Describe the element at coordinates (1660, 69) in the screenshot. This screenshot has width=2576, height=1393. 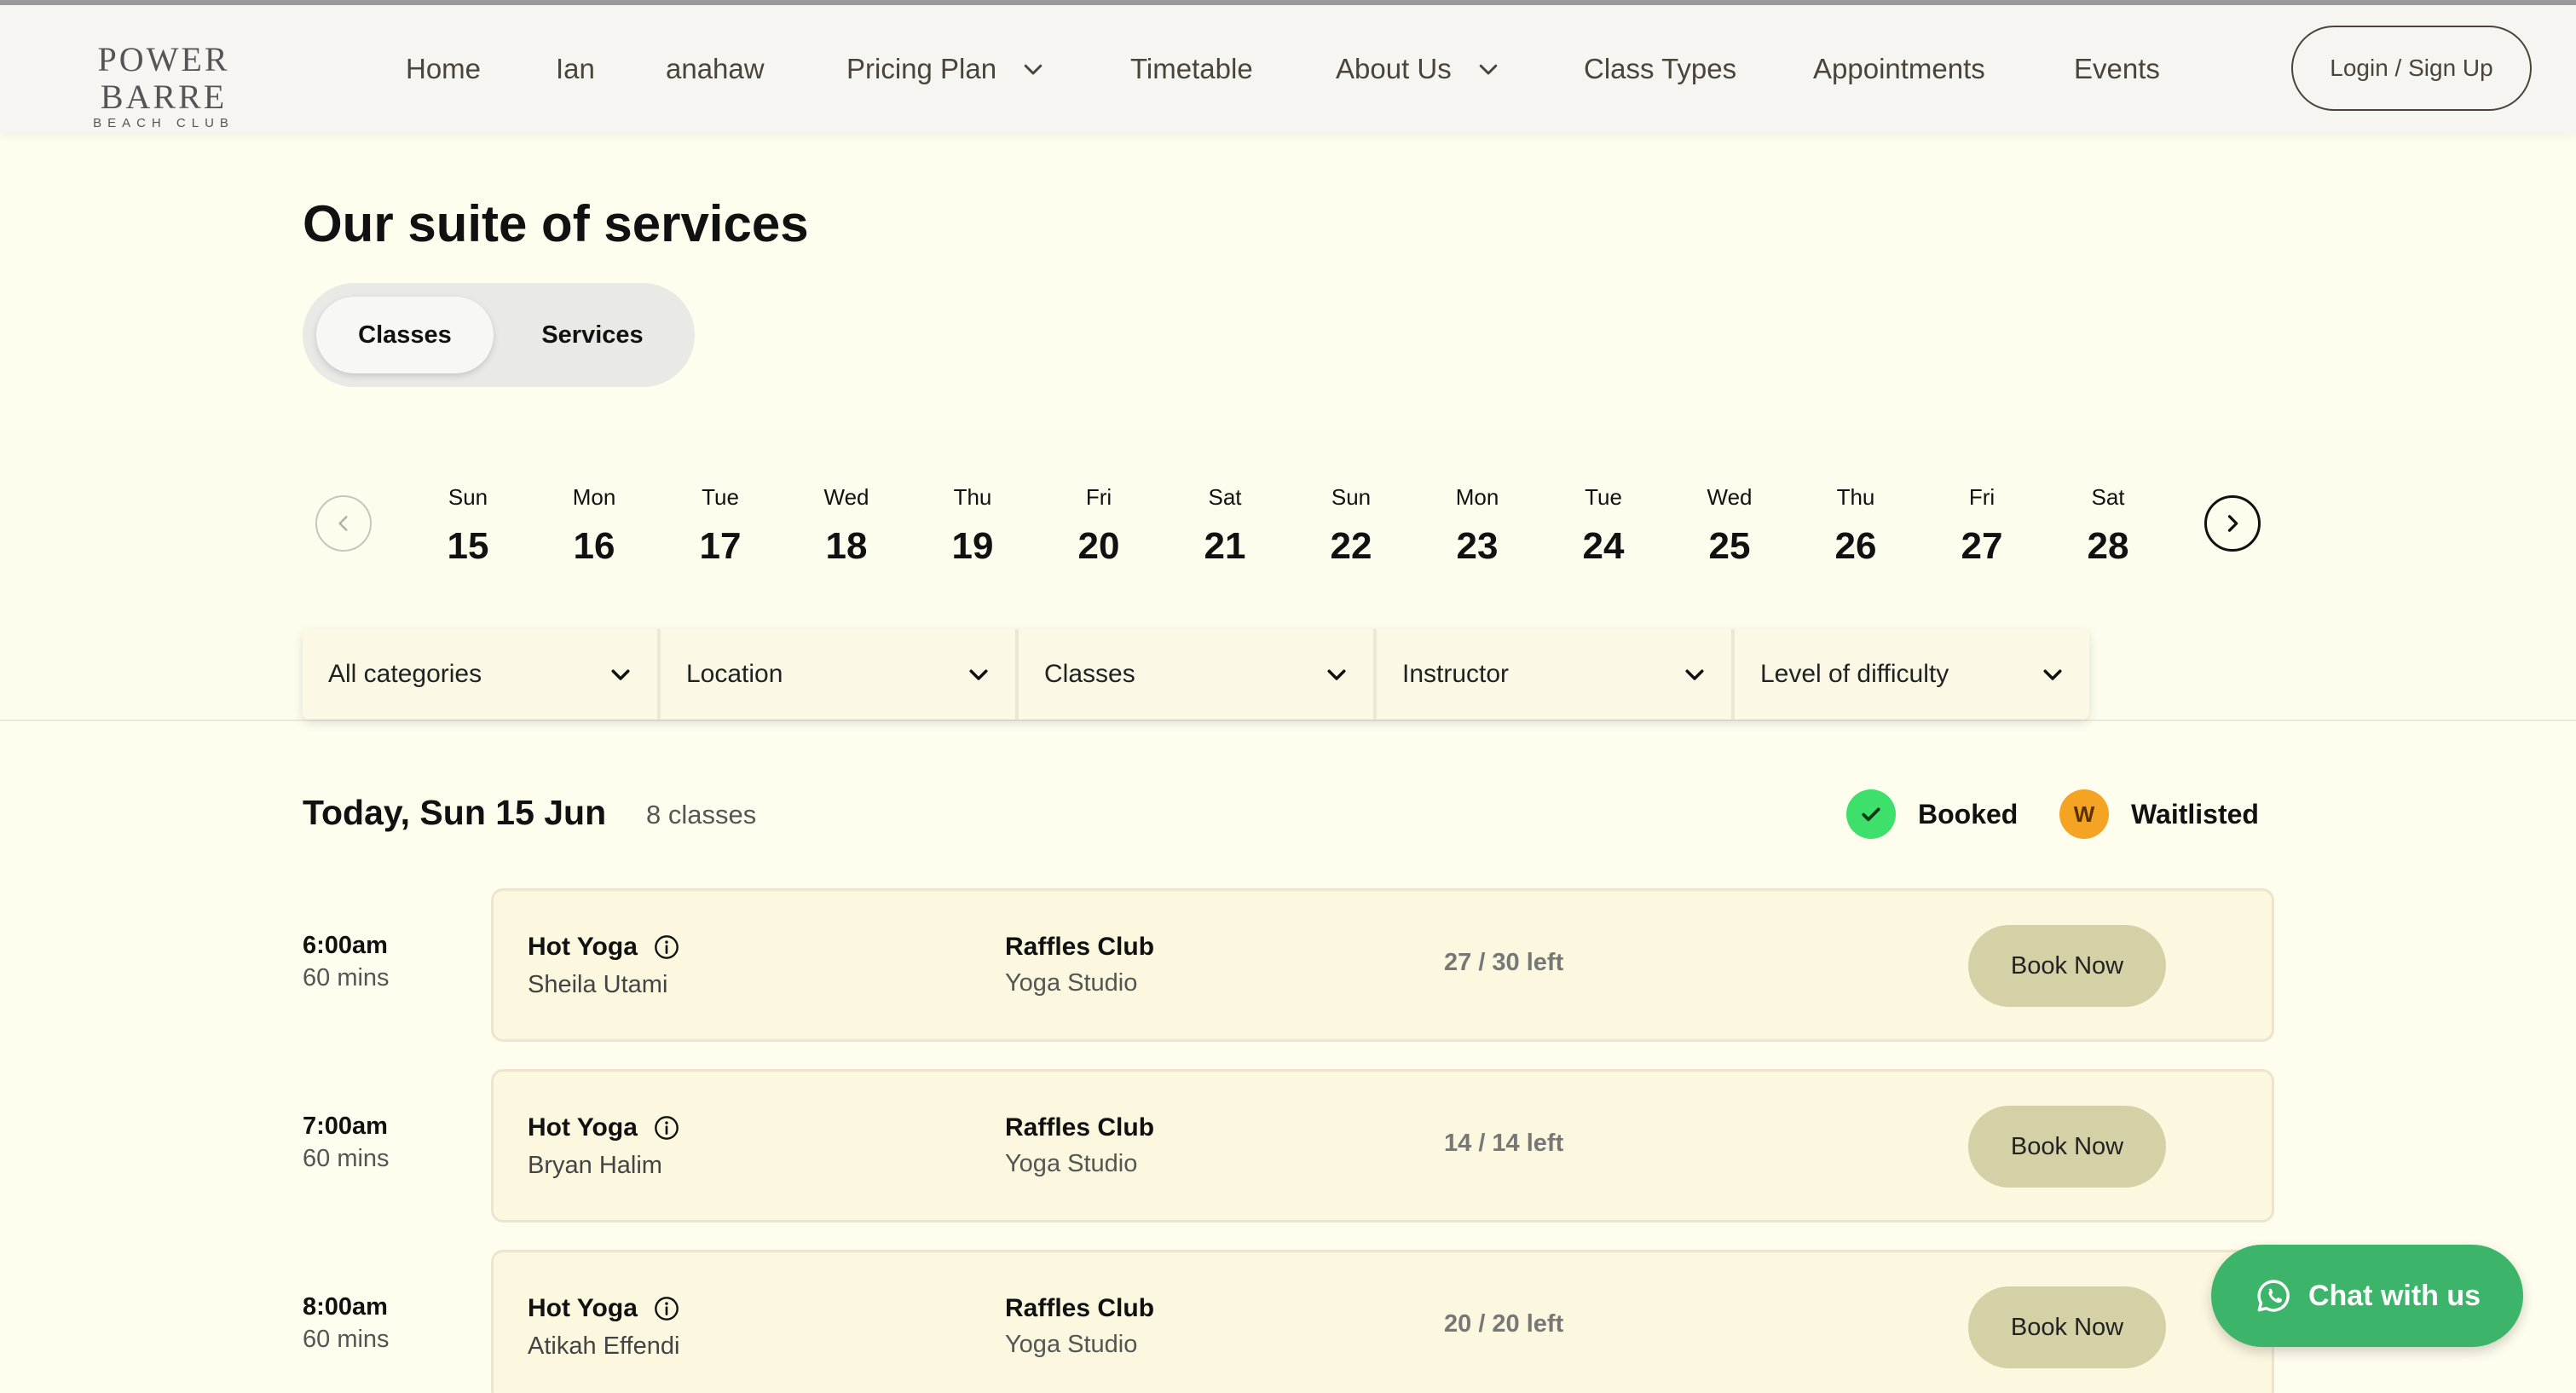
I see `nav-class-types: Class Types` at that location.